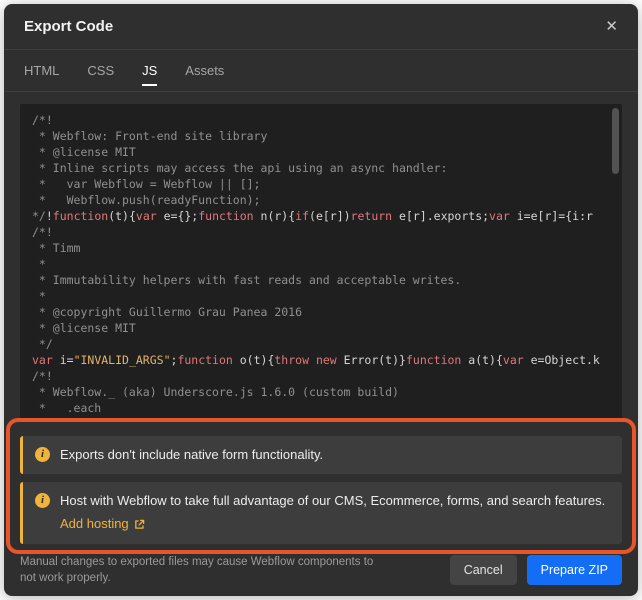 The image size is (642, 600). Describe the element at coordinates (146, 200) in the screenshot. I see `code-line: * Webflow.push(readyFunction);` at that location.